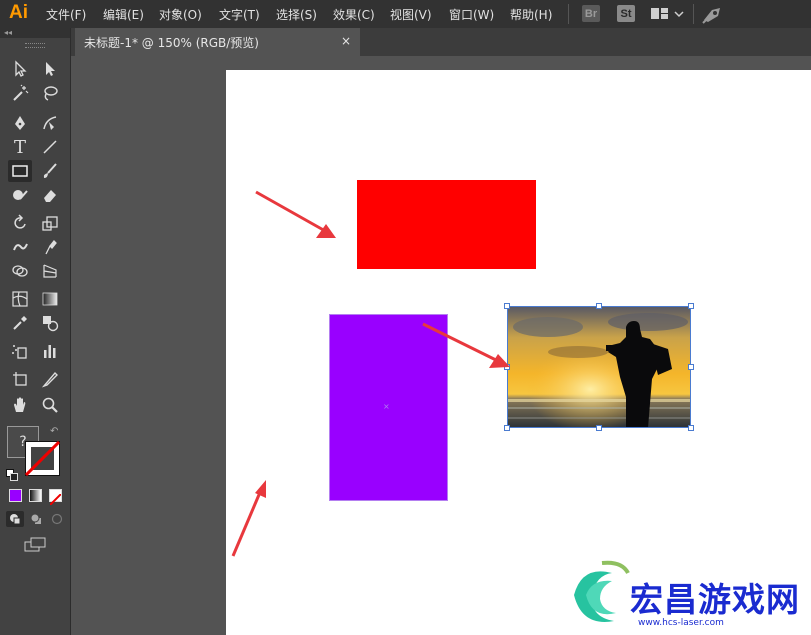 This screenshot has width=811, height=635. Describe the element at coordinates (20, 195) in the screenshot. I see `shaper-tool-icon` at that location.